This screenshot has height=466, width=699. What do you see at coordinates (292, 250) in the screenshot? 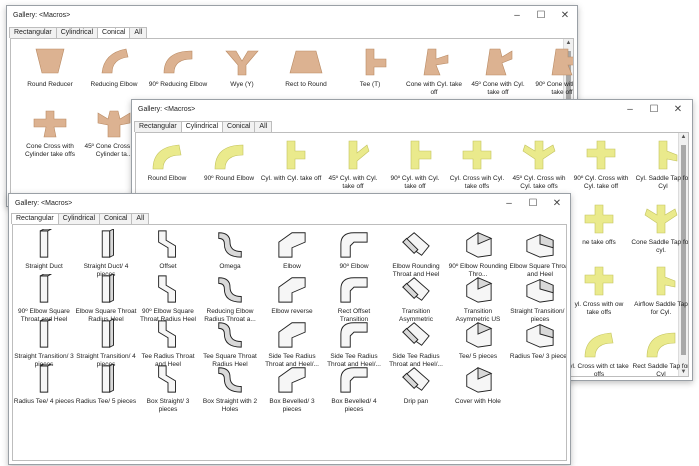
I see `rectangular-item: Elbow` at bounding box center [292, 250].